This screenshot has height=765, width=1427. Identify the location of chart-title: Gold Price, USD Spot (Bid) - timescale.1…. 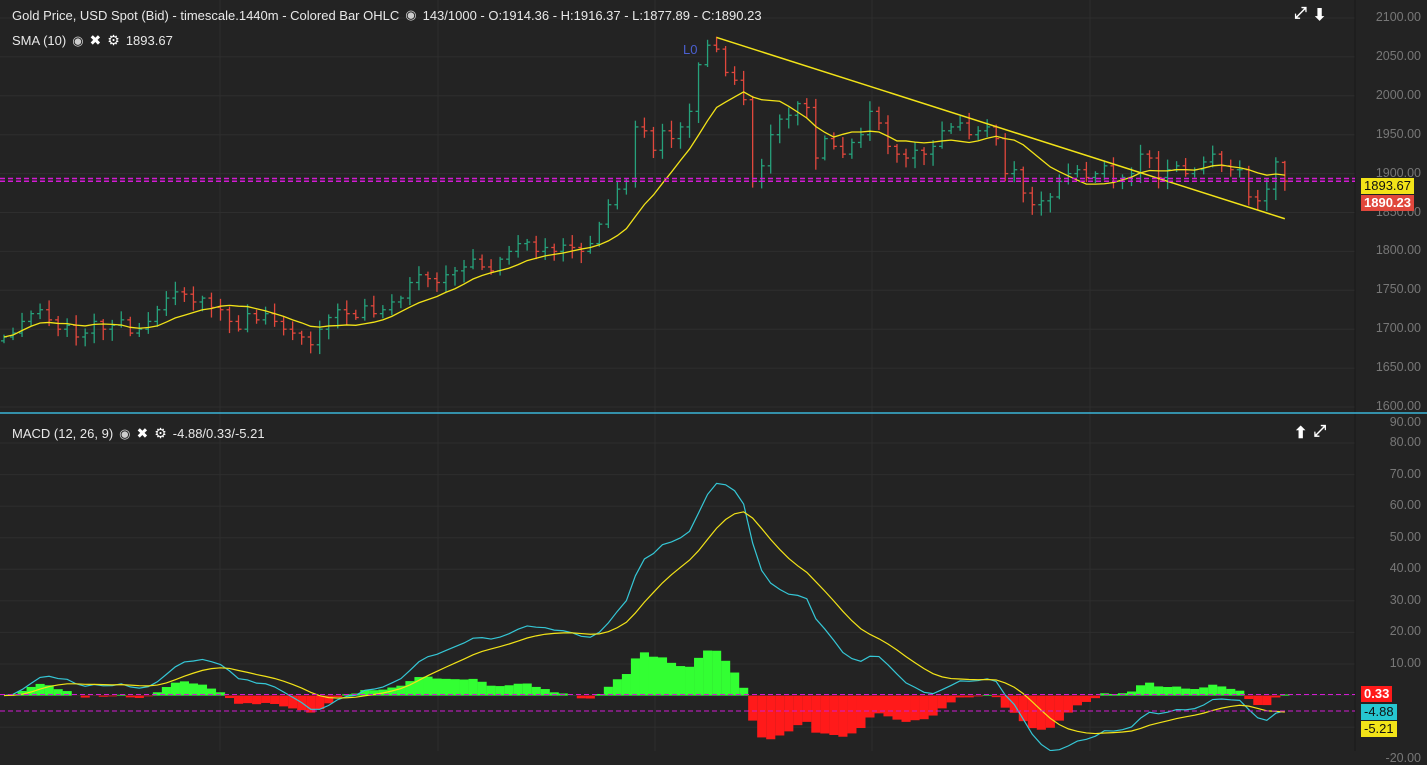
(205, 15).